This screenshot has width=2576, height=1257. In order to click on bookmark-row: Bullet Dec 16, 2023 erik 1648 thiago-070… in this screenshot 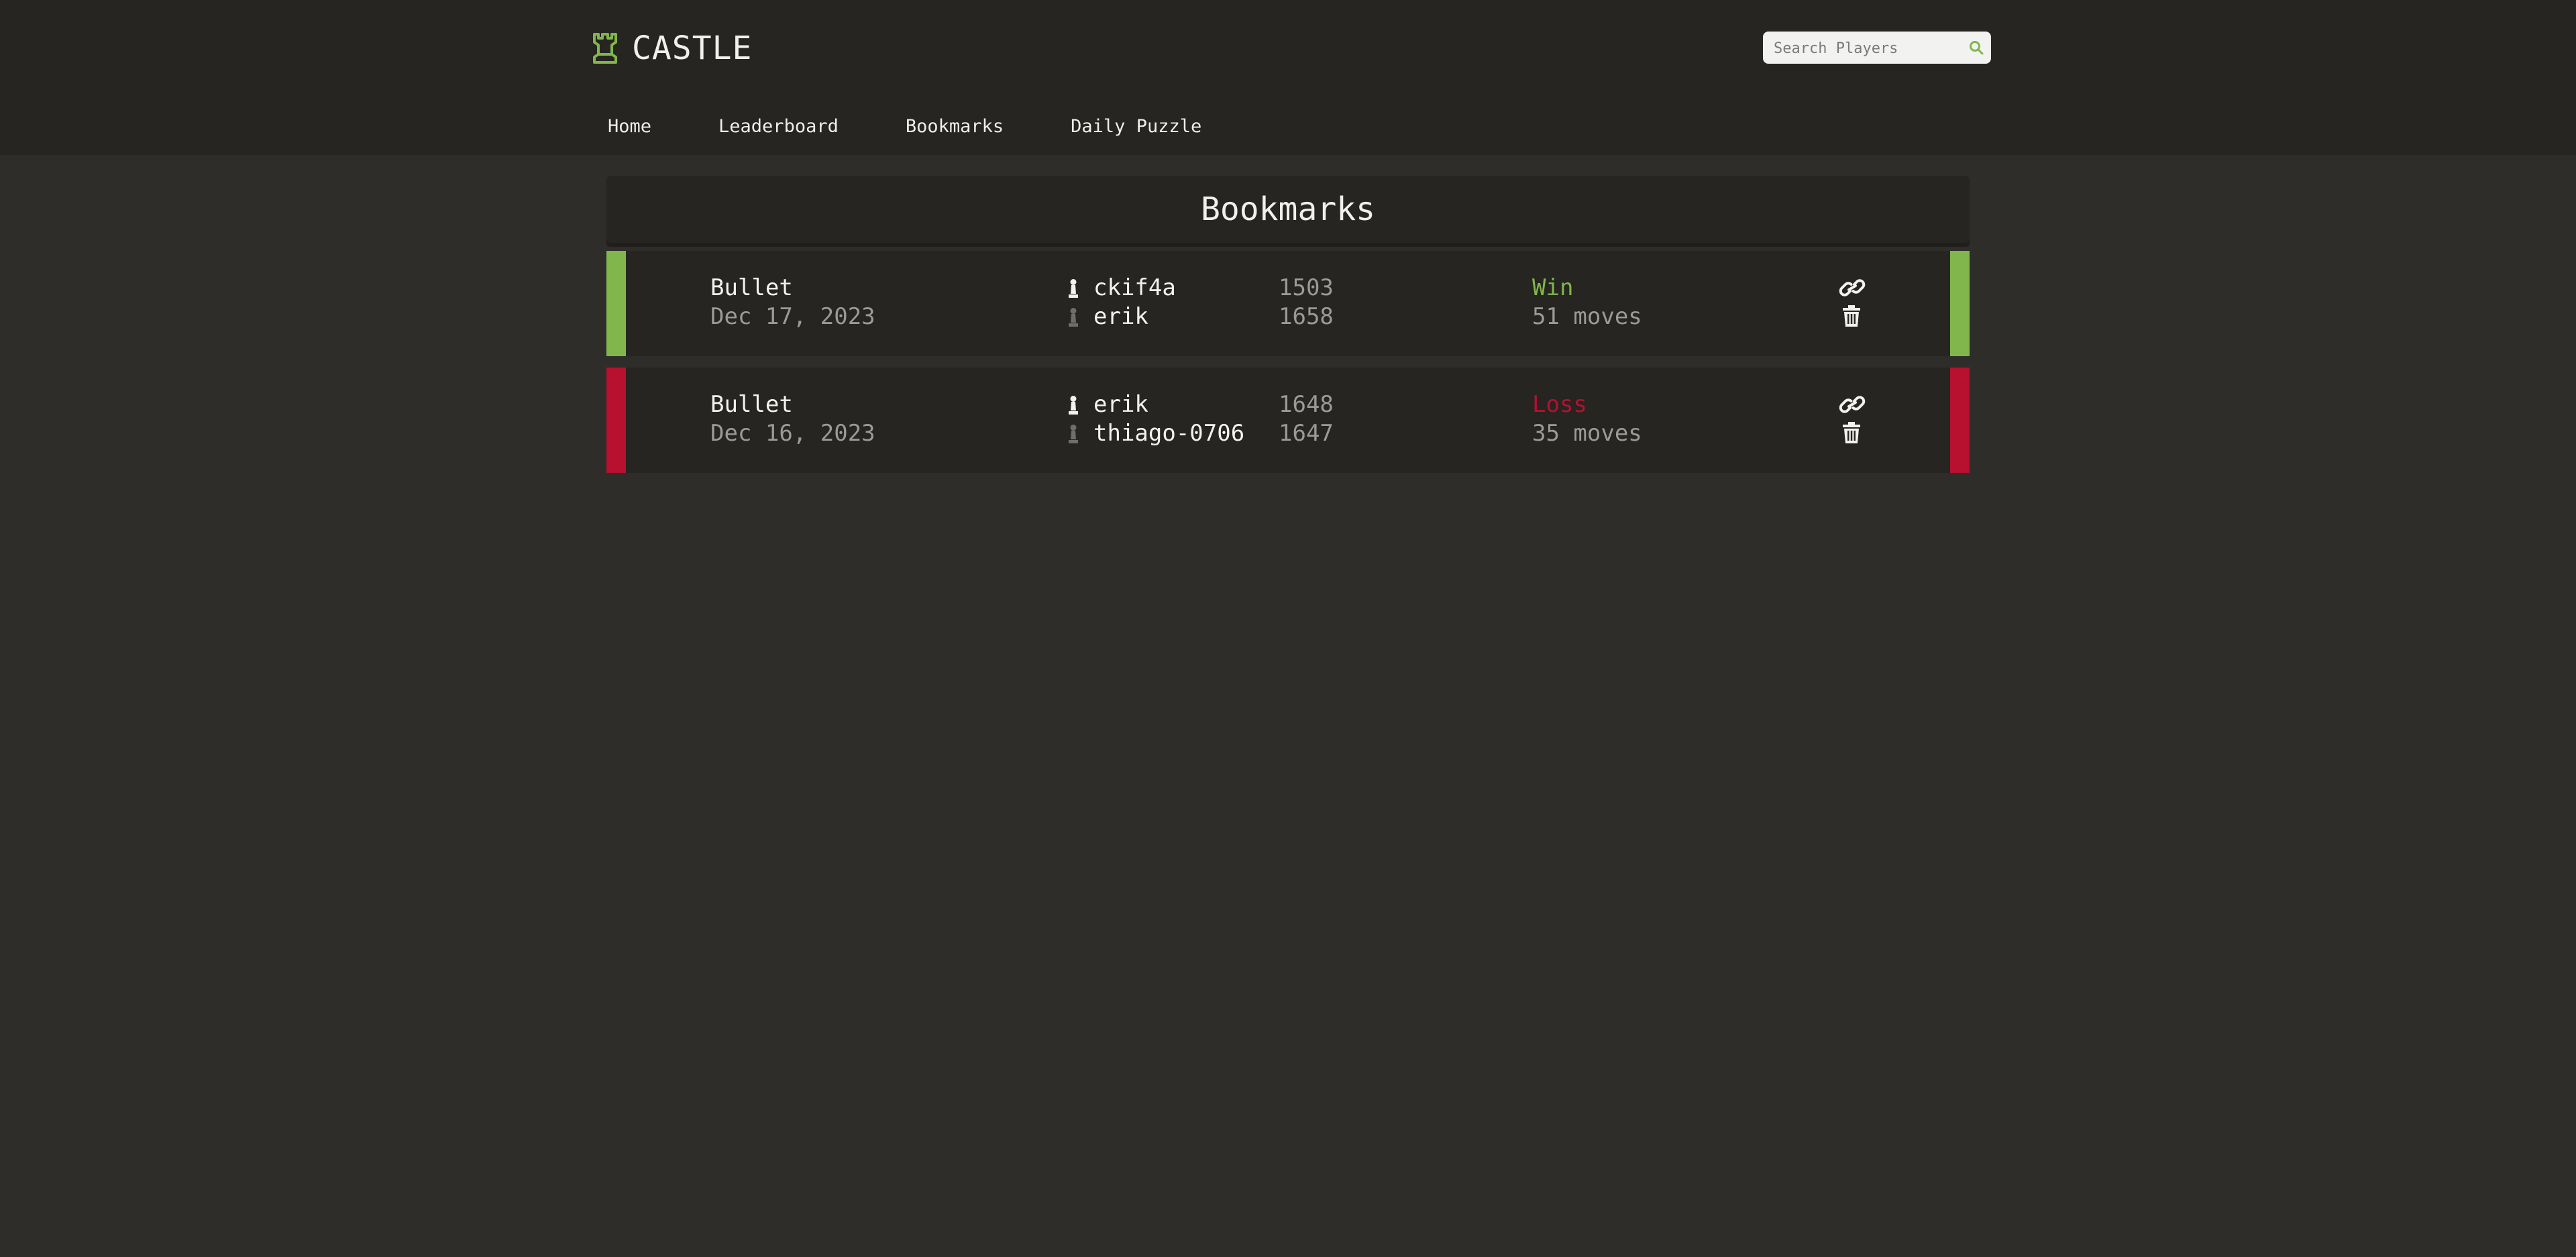, I will do `click(1288, 421)`.